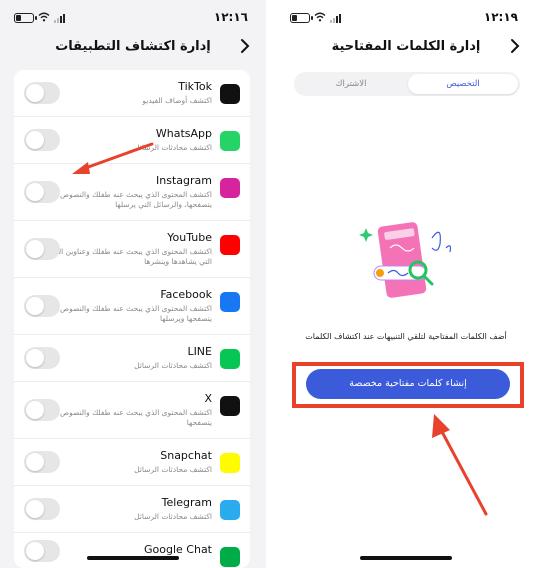 This screenshot has width=536, height=568. Describe the element at coordinates (230, 188) in the screenshot. I see `instagram-icon` at that location.